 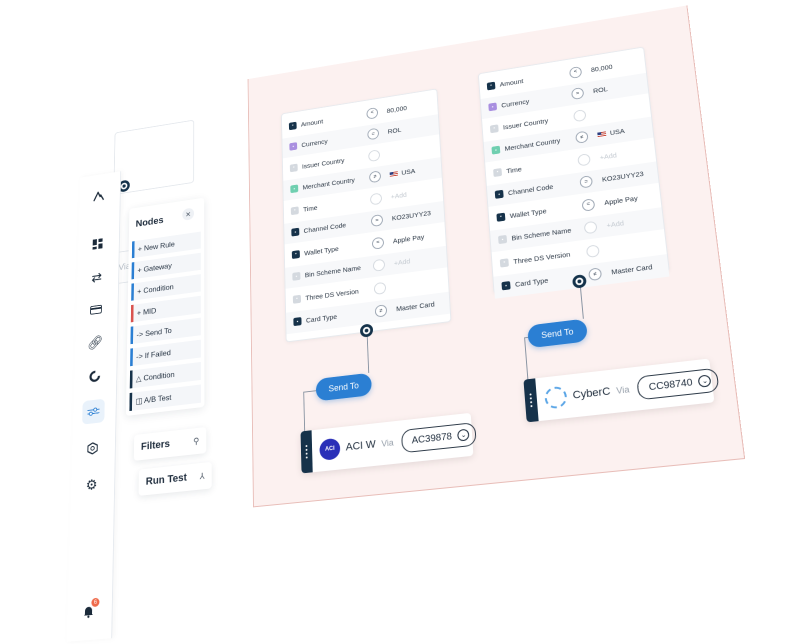 What do you see at coordinates (93, 411) in the screenshot?
I see `sliders-icon` at bounding box center [93, 411].